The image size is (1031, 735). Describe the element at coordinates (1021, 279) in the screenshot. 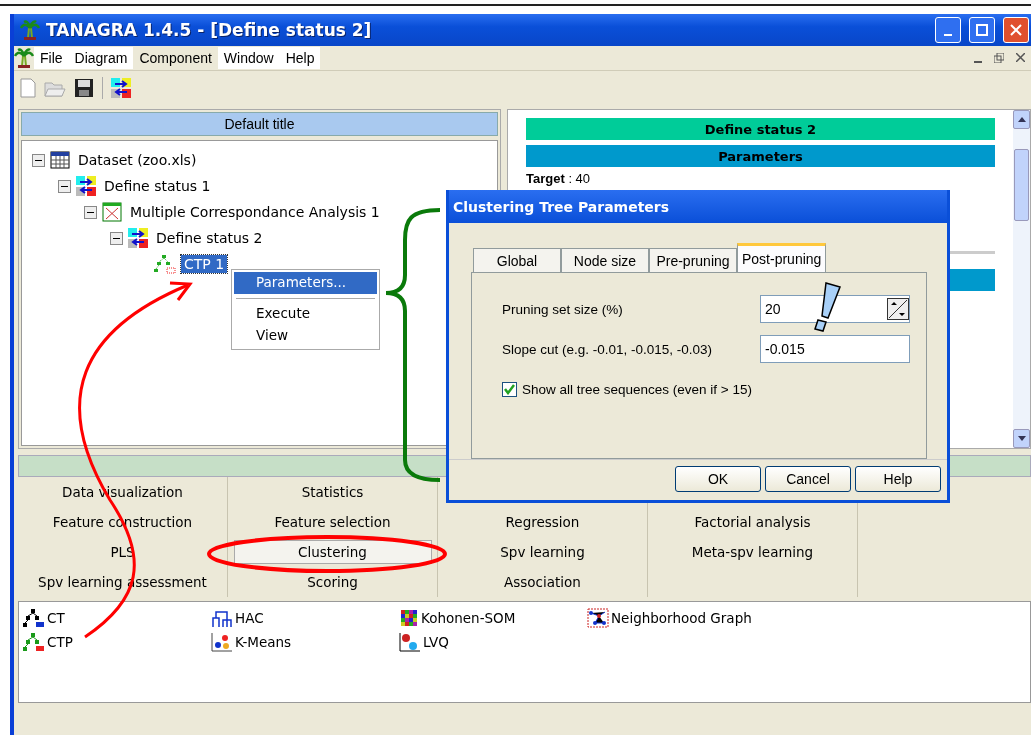

I see `scrollbar` at that location.